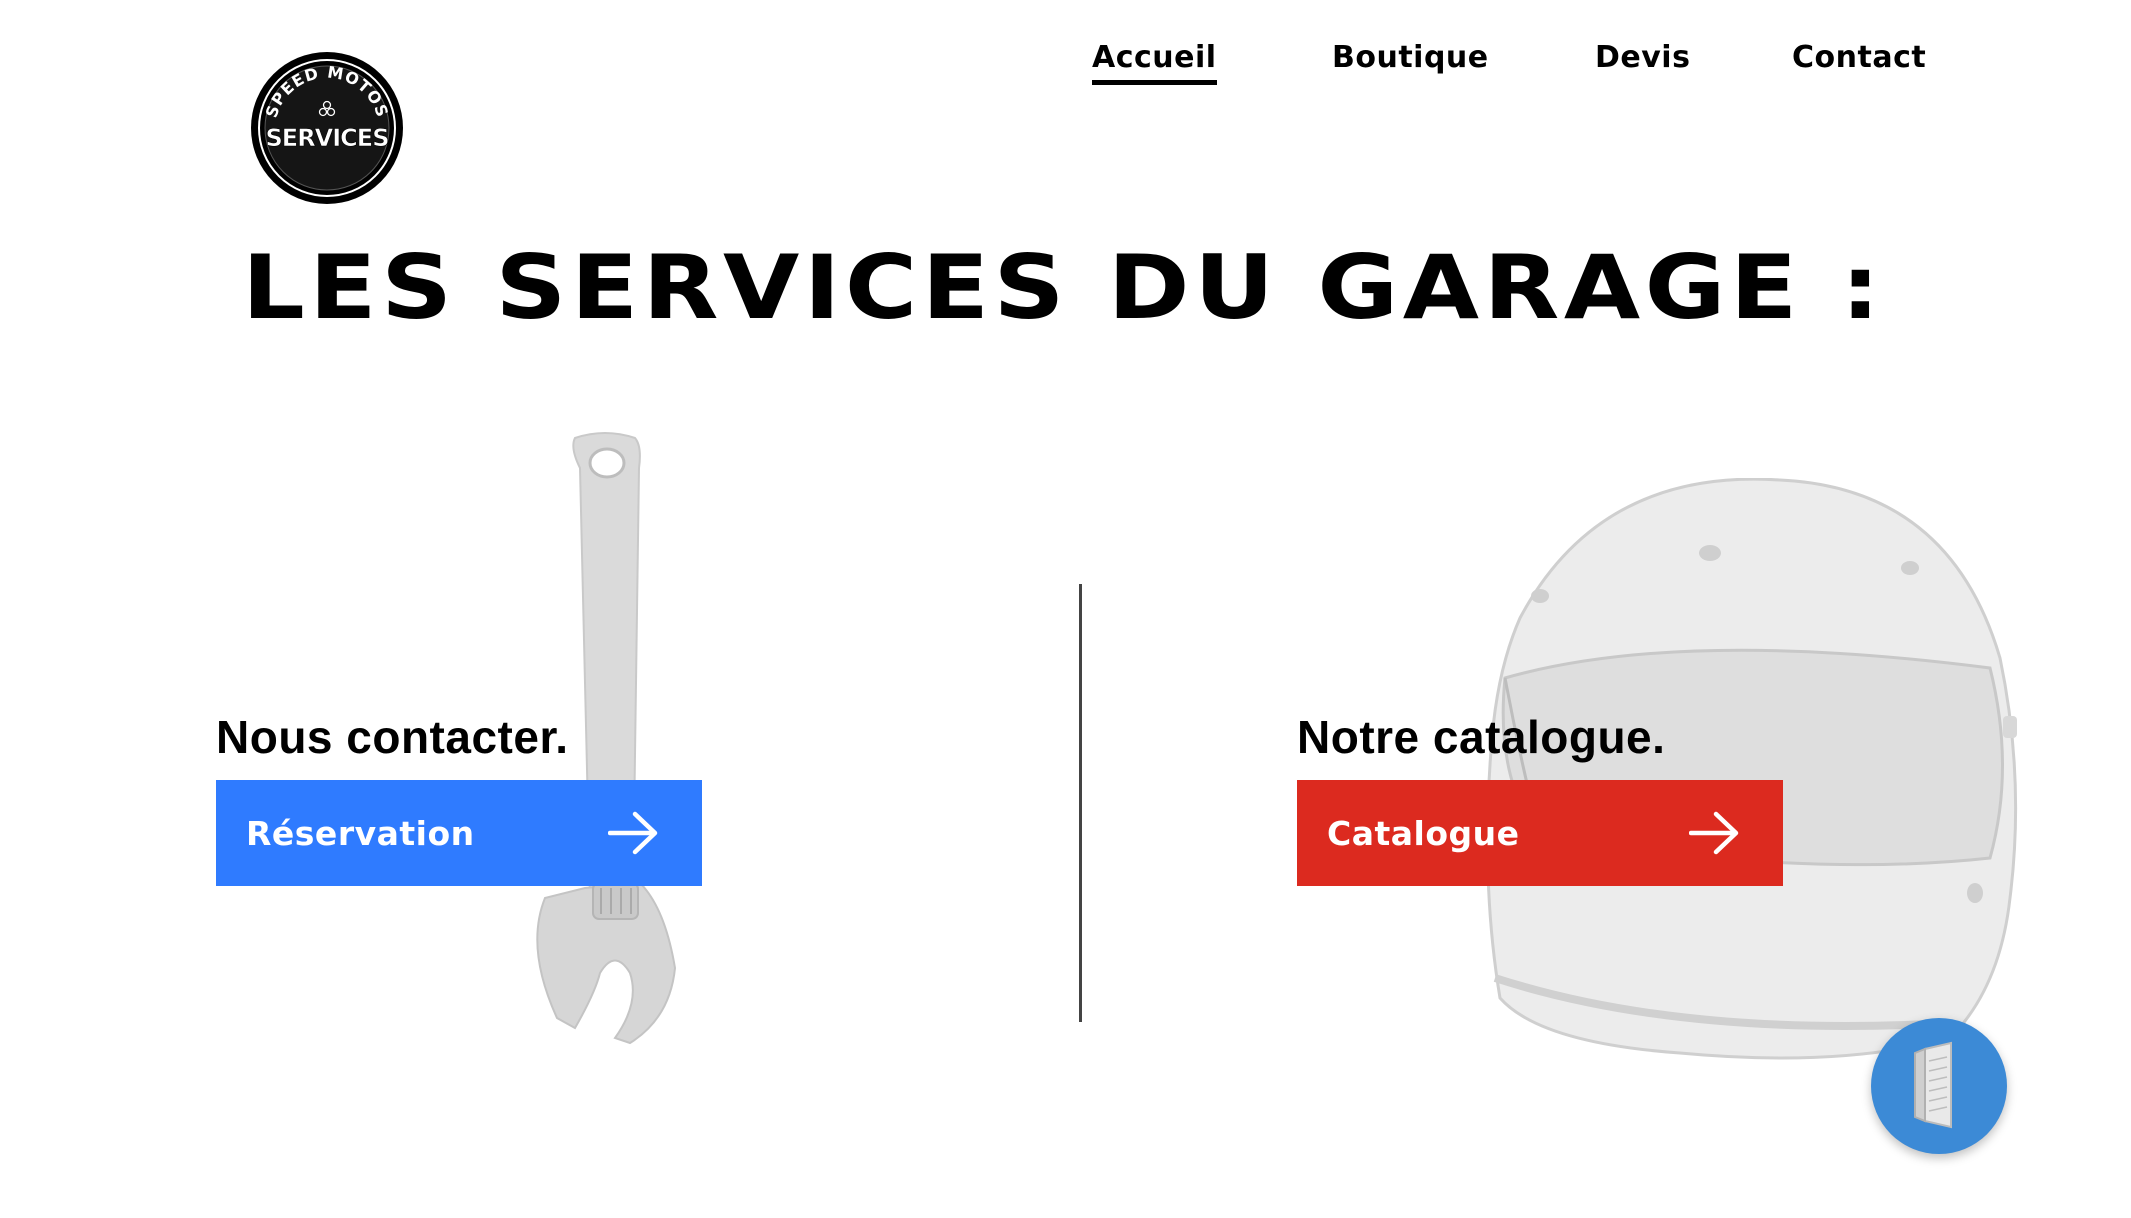 The image size is (2131, 1218). I want to click on reservation-button-label: Réservation, so click(360, 833).